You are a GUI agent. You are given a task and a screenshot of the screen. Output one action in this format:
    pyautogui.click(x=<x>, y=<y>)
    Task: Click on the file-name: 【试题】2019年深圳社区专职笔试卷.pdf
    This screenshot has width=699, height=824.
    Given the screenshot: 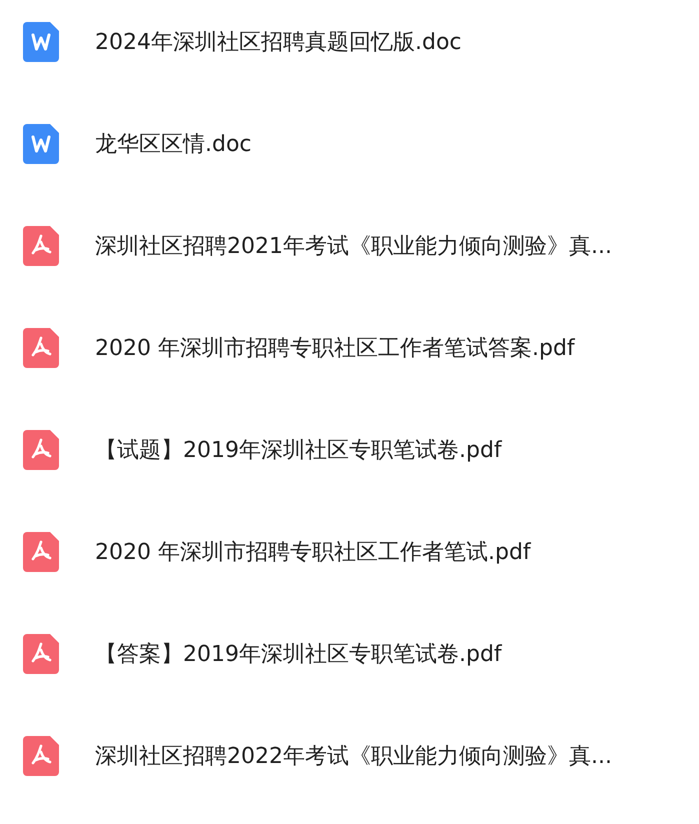 What is the action you would take?
    pyautogui.click(x=298, y=450)
    